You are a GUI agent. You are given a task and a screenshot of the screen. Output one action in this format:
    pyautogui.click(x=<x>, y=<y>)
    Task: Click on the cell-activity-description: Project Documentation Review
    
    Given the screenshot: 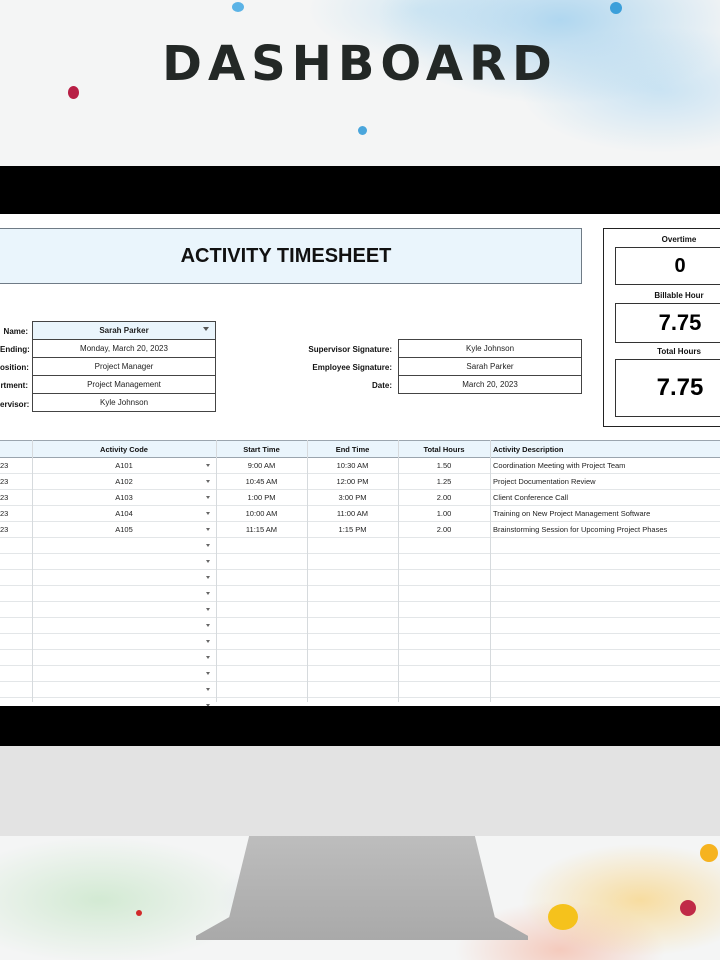 What is the action you would take?
    pyautogui.click(x=605, y=481)
    